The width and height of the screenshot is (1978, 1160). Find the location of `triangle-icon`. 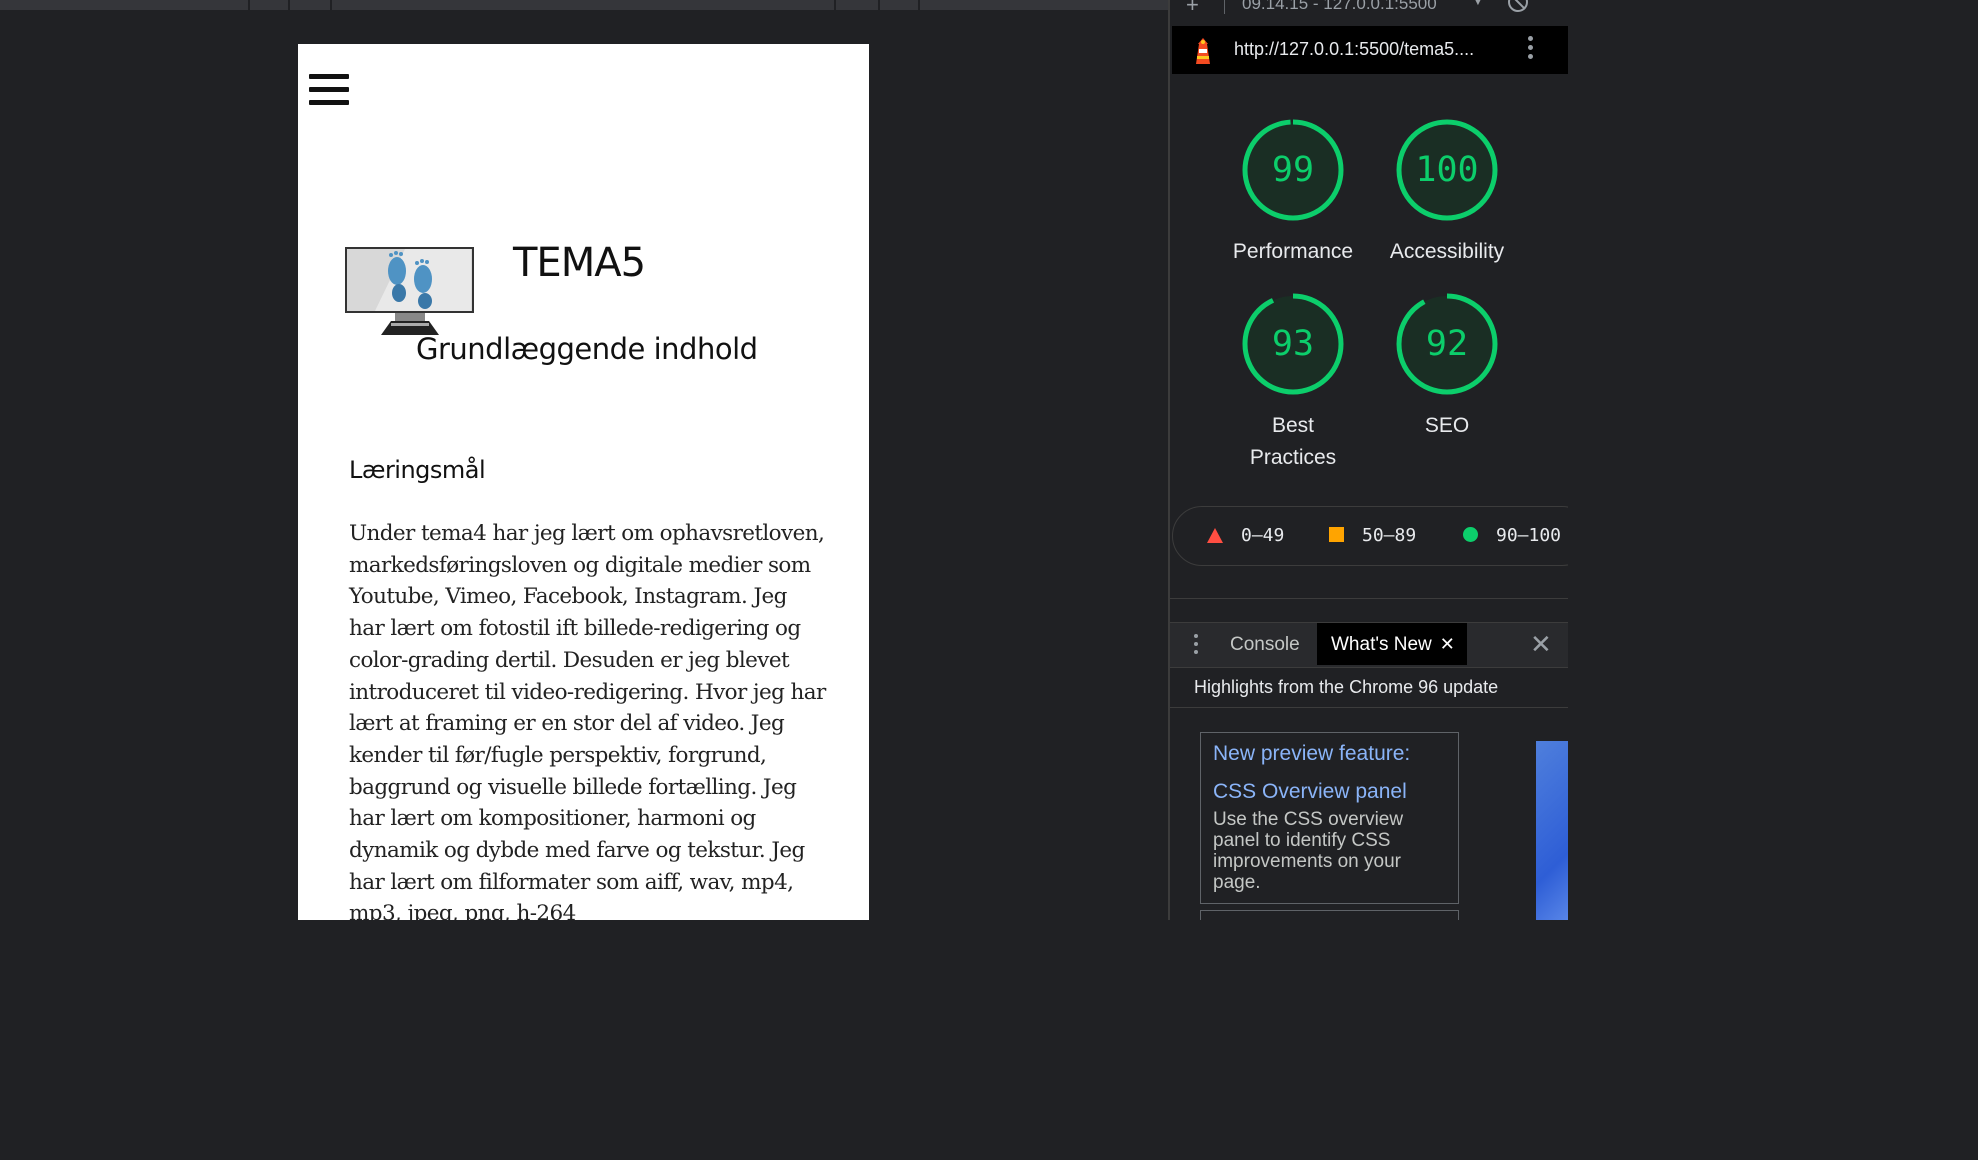

triangle-icon is located at coordinates (1215, 535).